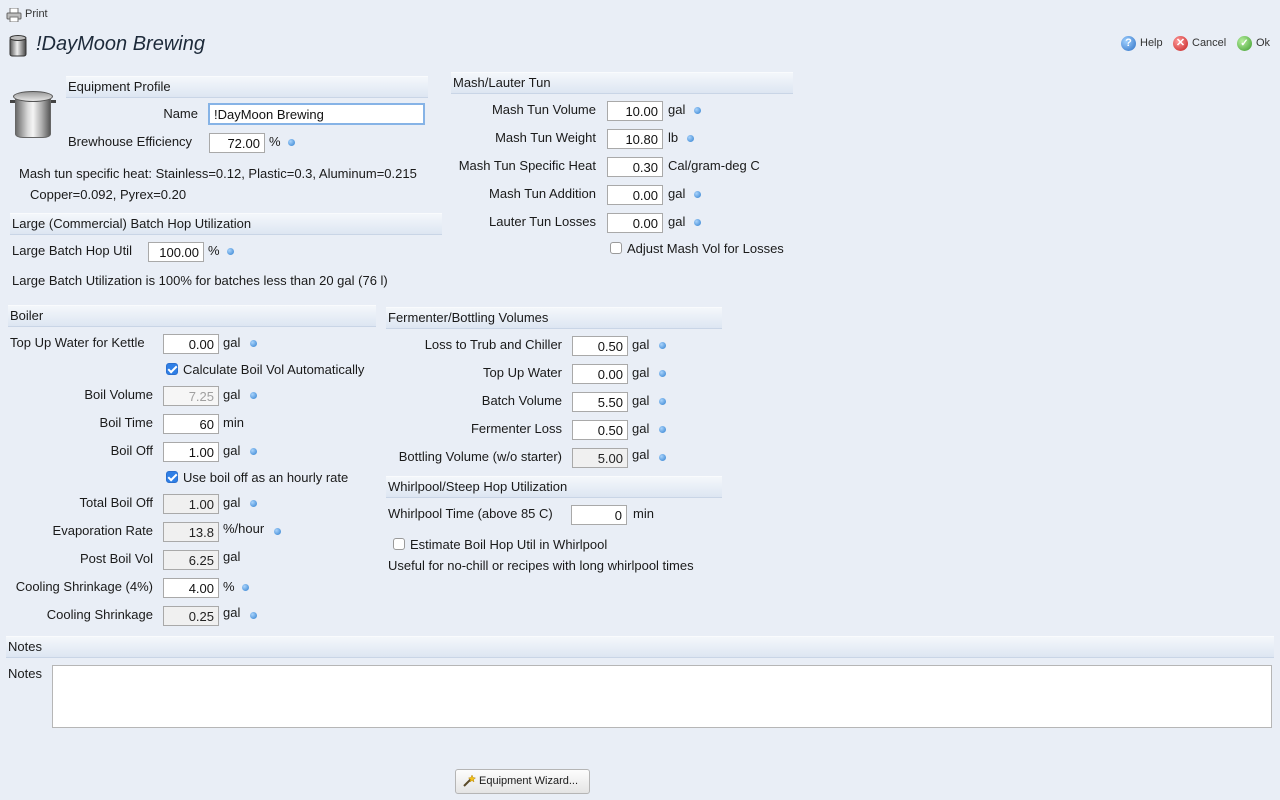  Describe the element at coordinates (84, 586) in the screenshot. I see `cooling-shrinkage-pct-label: Cooling Shrinkage (4%)` at that location.